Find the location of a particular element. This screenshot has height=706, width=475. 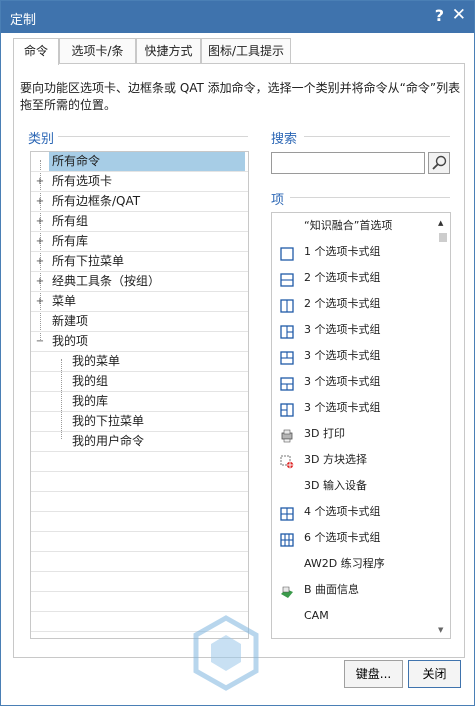

command-label: 3D 打印 is located at coordinates (324, 433).